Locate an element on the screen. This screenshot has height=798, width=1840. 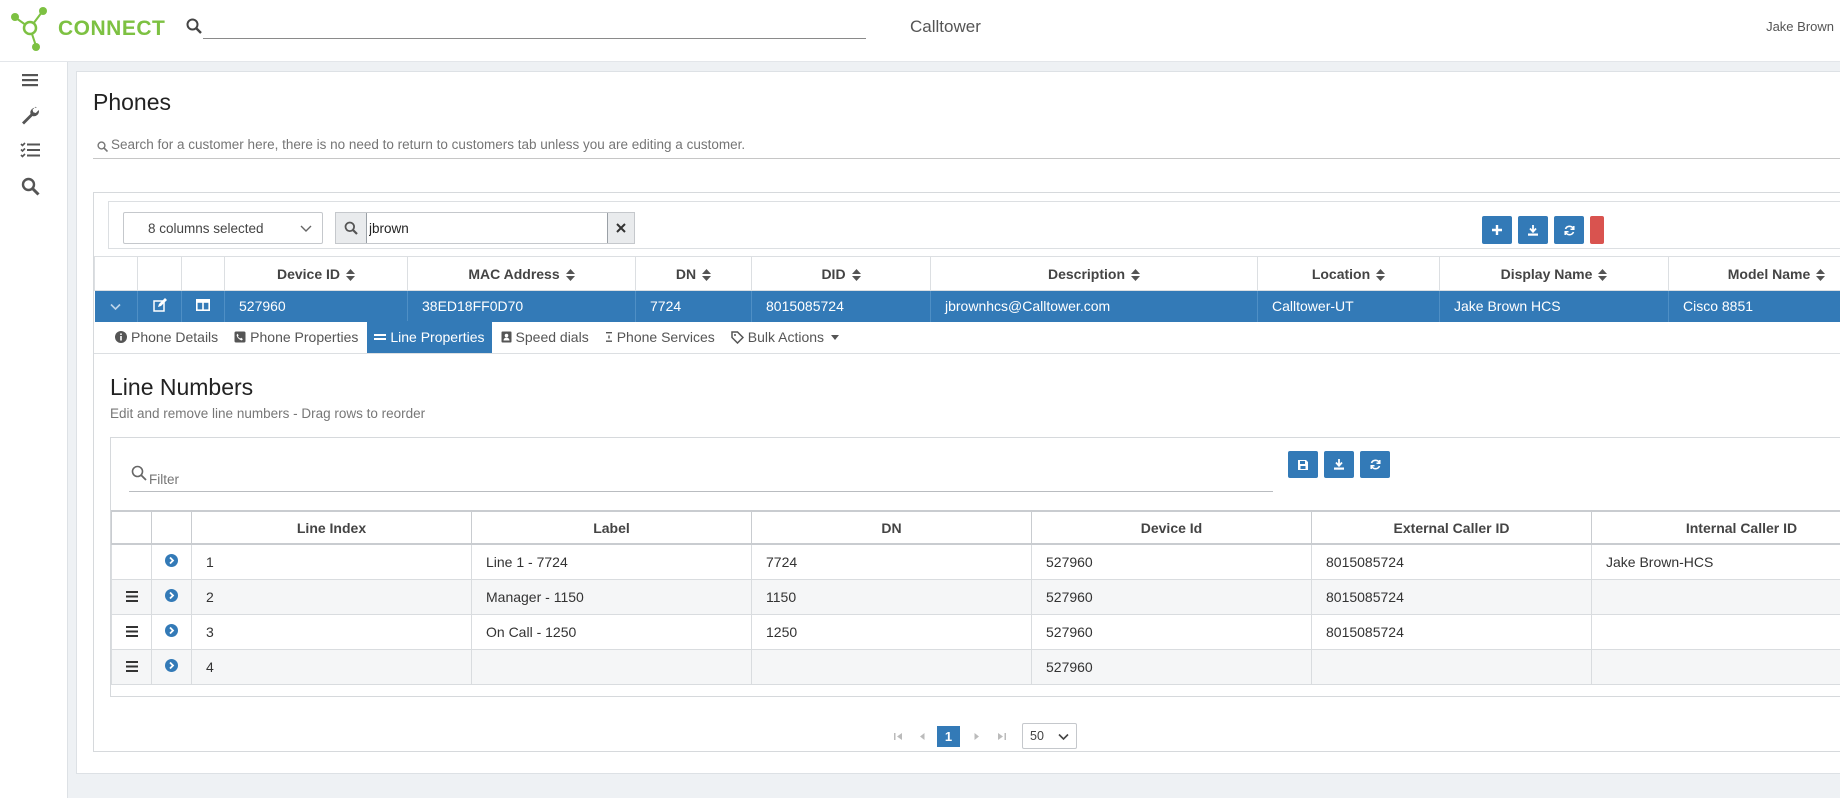
cell-mac-address: 38ED18FF0D70 is located at coordinates (521, 306).